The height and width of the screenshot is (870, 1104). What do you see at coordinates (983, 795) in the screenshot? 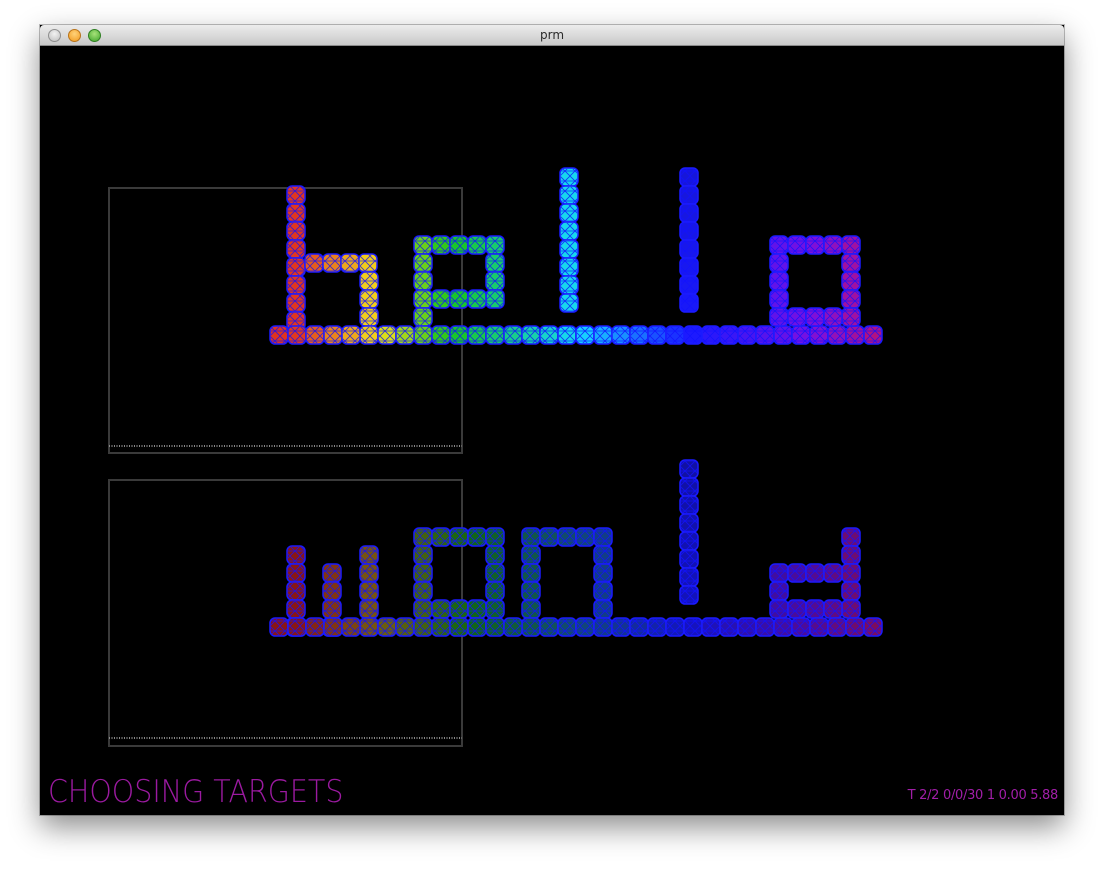
I see `stats-readout: T 2/2 0/0/30 1 0.00 5.88` at bounding box center [983, 795].